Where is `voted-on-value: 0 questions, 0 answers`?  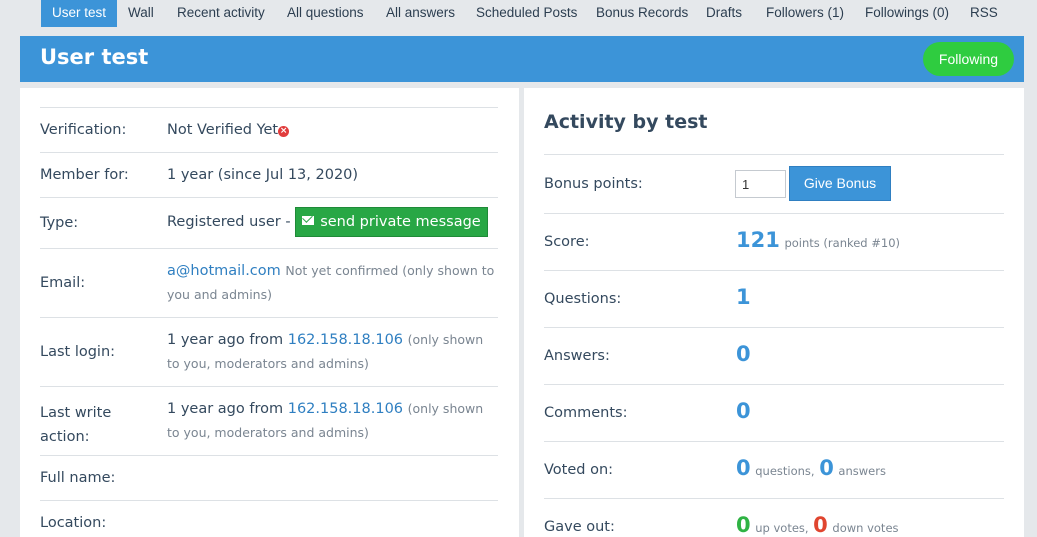
voted-on-value: 0 questions, 0 answers is located at coordinates (811, 468).